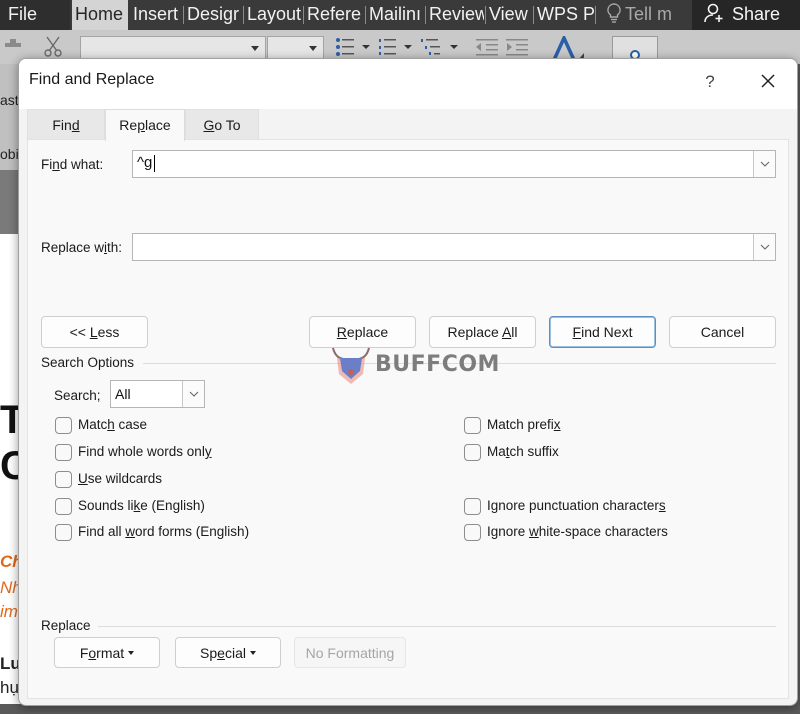 The height and width of the screenshot is (714, 800). I want to click on checkbox-label: Sounds like (English), so click(141, 505).